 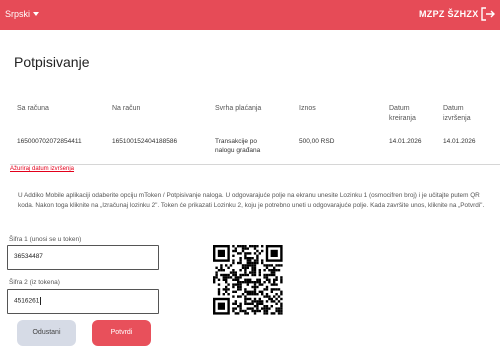 What do you see at coordinates (83, 257) in the screenshot?
I see `password1-field: 36534487` at bounding box center [83, 257].